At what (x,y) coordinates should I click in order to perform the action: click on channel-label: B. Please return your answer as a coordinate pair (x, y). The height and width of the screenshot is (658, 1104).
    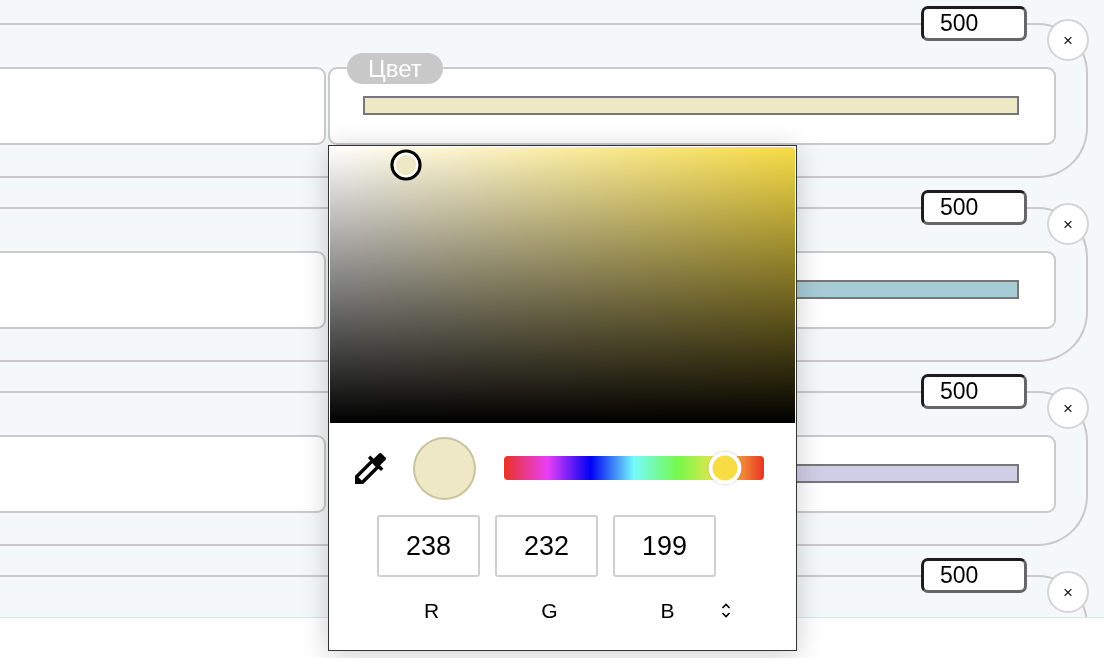
    Looking at the image, I should click on (667, 611).